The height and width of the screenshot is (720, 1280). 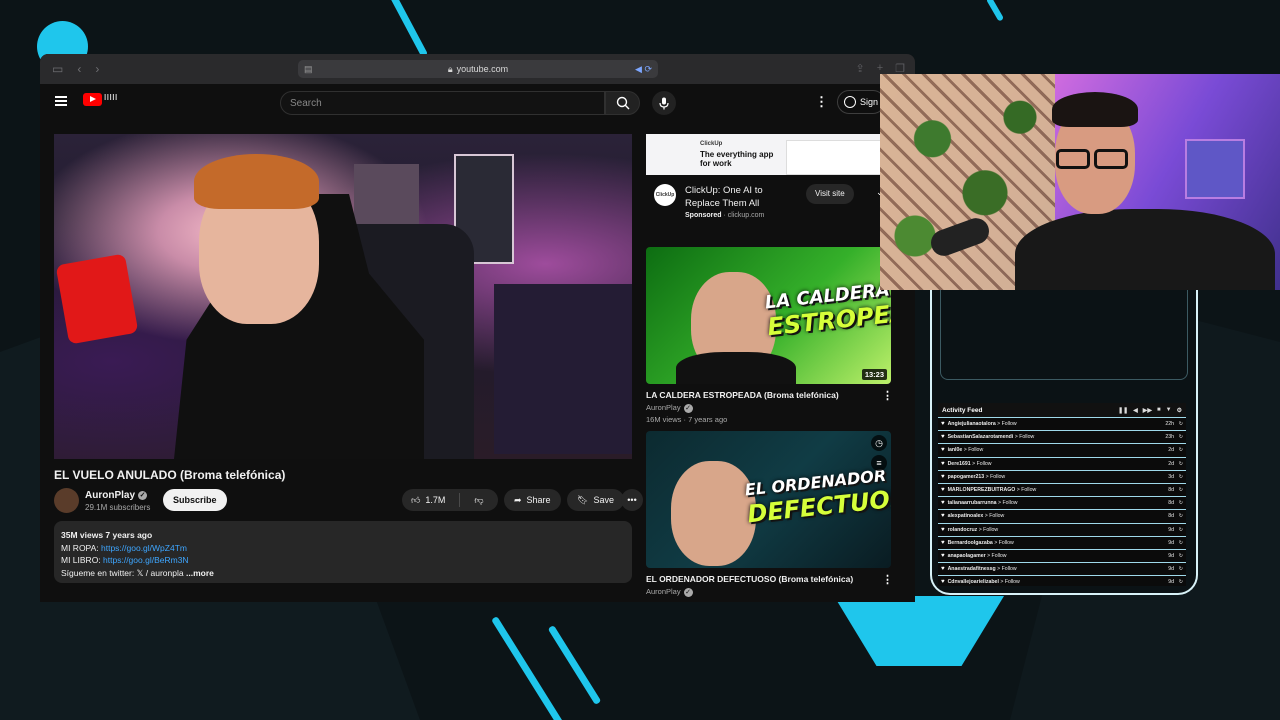 I want to click on activity-feed-row: ♥ Bernardoolgazaba > Follow 9d ↻, so click(x=1062, y=542).